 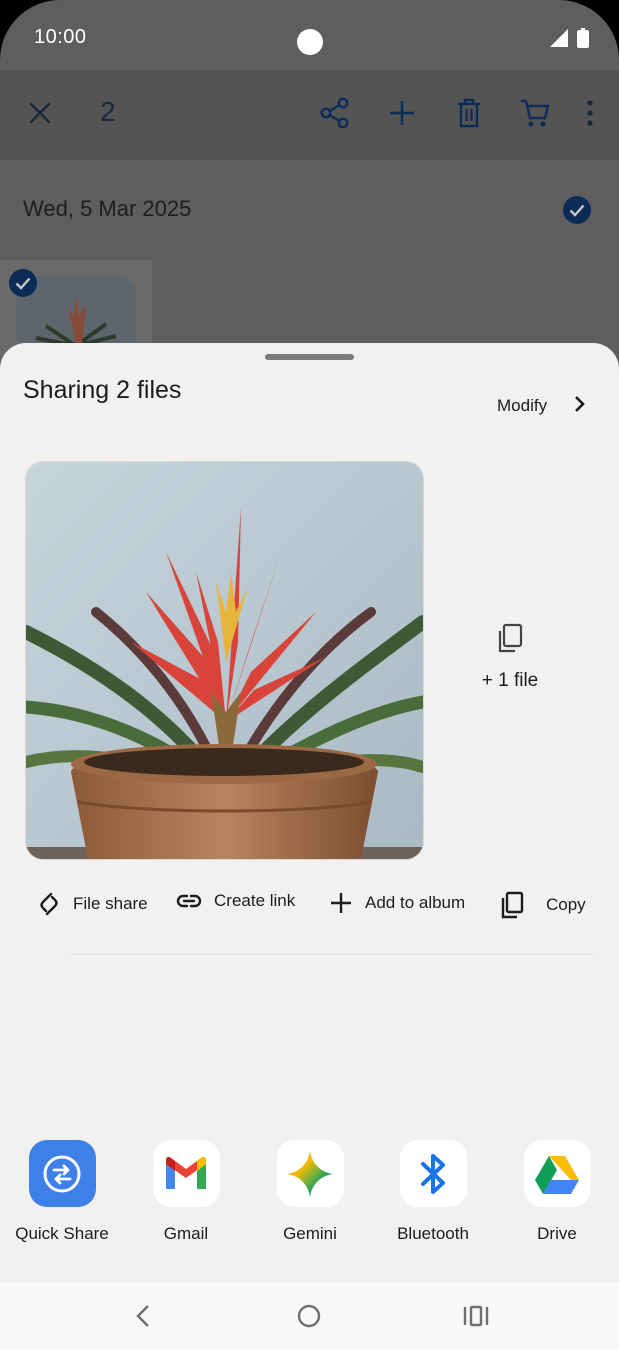 I want to click on status-icons, so click(x=569, y=38).